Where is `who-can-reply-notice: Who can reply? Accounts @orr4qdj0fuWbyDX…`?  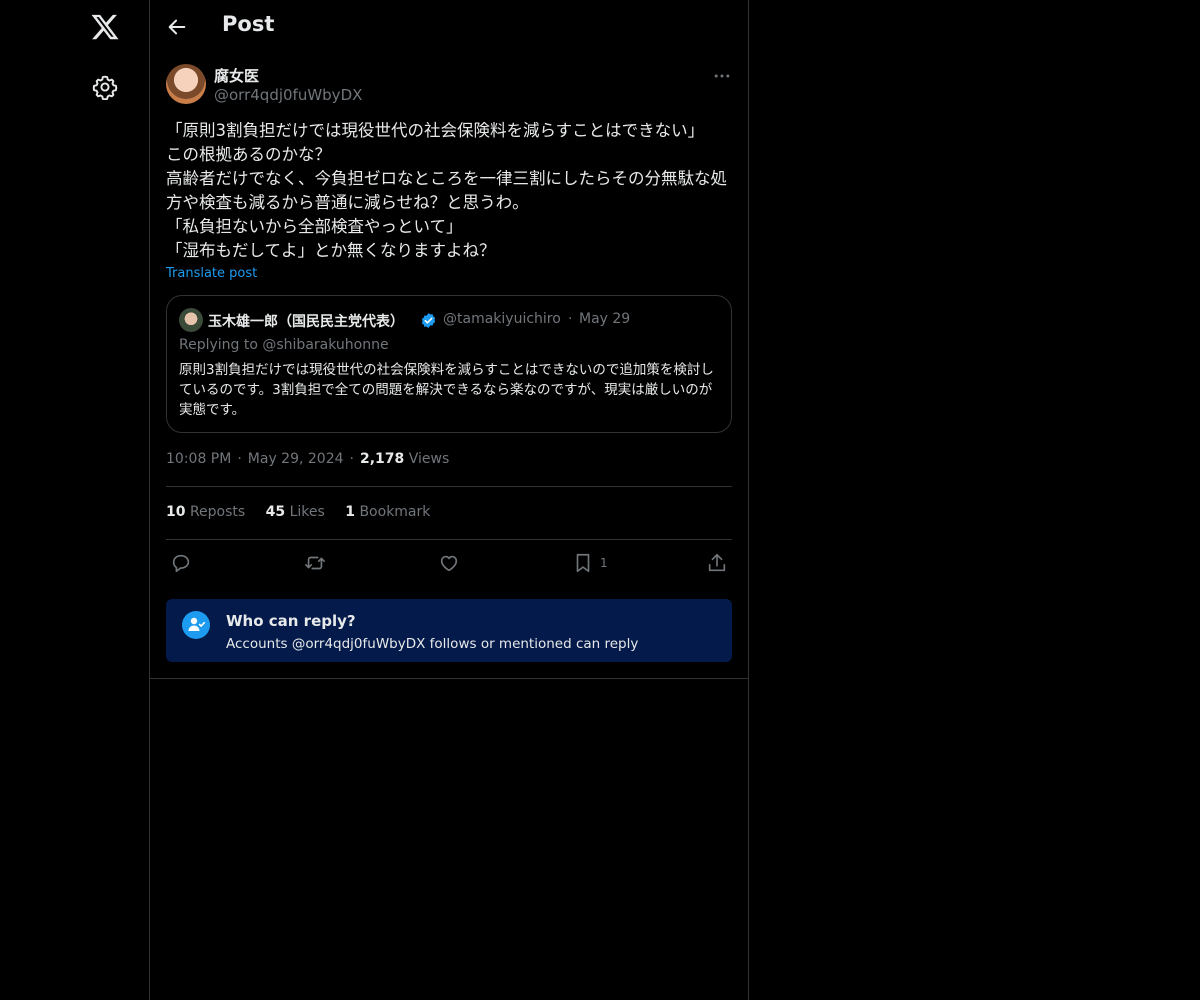
who-can-reply-notice: Who can reply? Accounts @orr4qdj0fuWbyDX… is located at coordinates (449, 630).